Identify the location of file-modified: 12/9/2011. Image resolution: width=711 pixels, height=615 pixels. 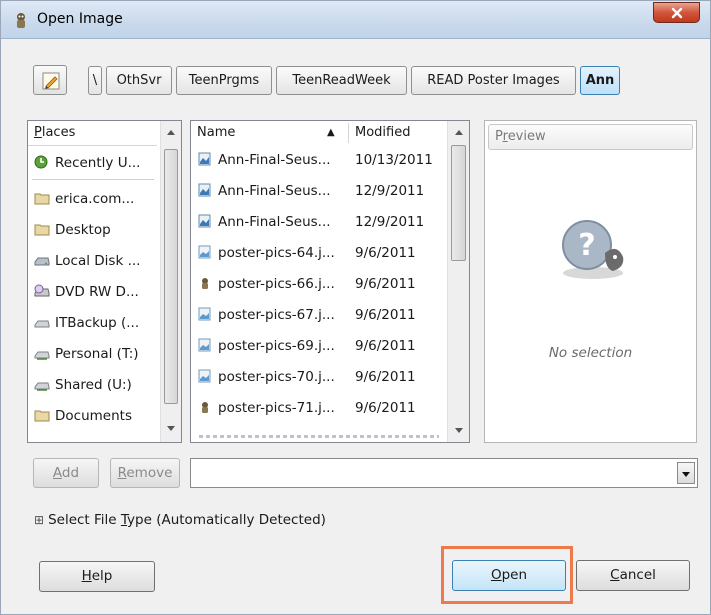
(390, 191).